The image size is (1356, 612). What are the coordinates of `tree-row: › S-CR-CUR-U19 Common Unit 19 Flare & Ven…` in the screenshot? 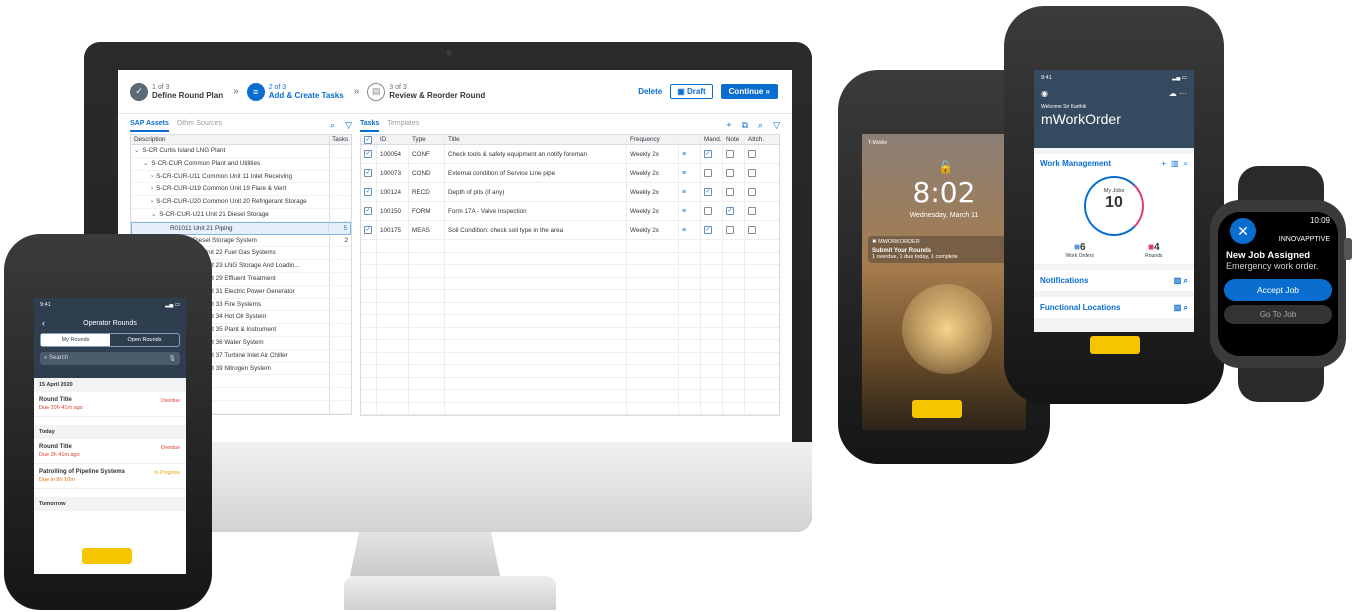 It's located at (241, 190).